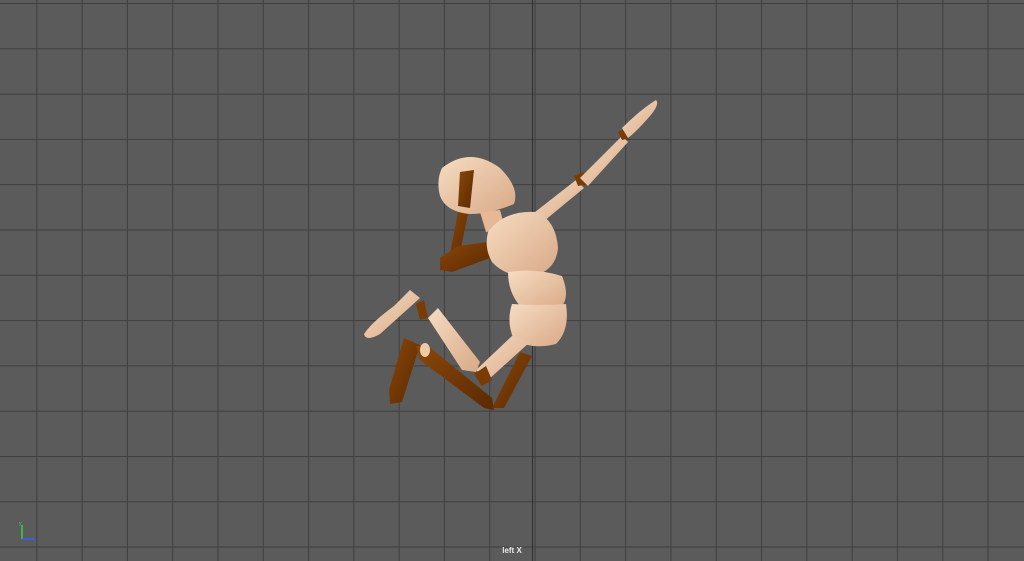 The image size is (1024, 561). What do you see at coordinates (477, 185) in the screenshot?
I see `head` at bounding box center [477, 185].